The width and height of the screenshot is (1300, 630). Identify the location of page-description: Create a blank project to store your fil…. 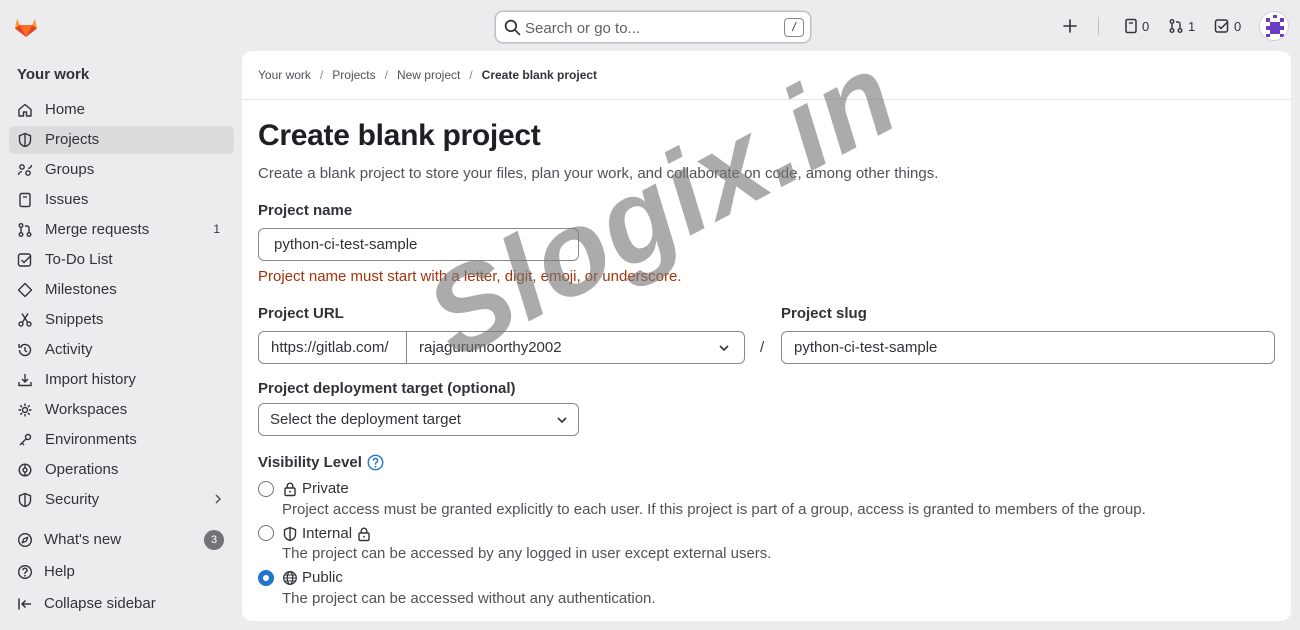
(598, 173).